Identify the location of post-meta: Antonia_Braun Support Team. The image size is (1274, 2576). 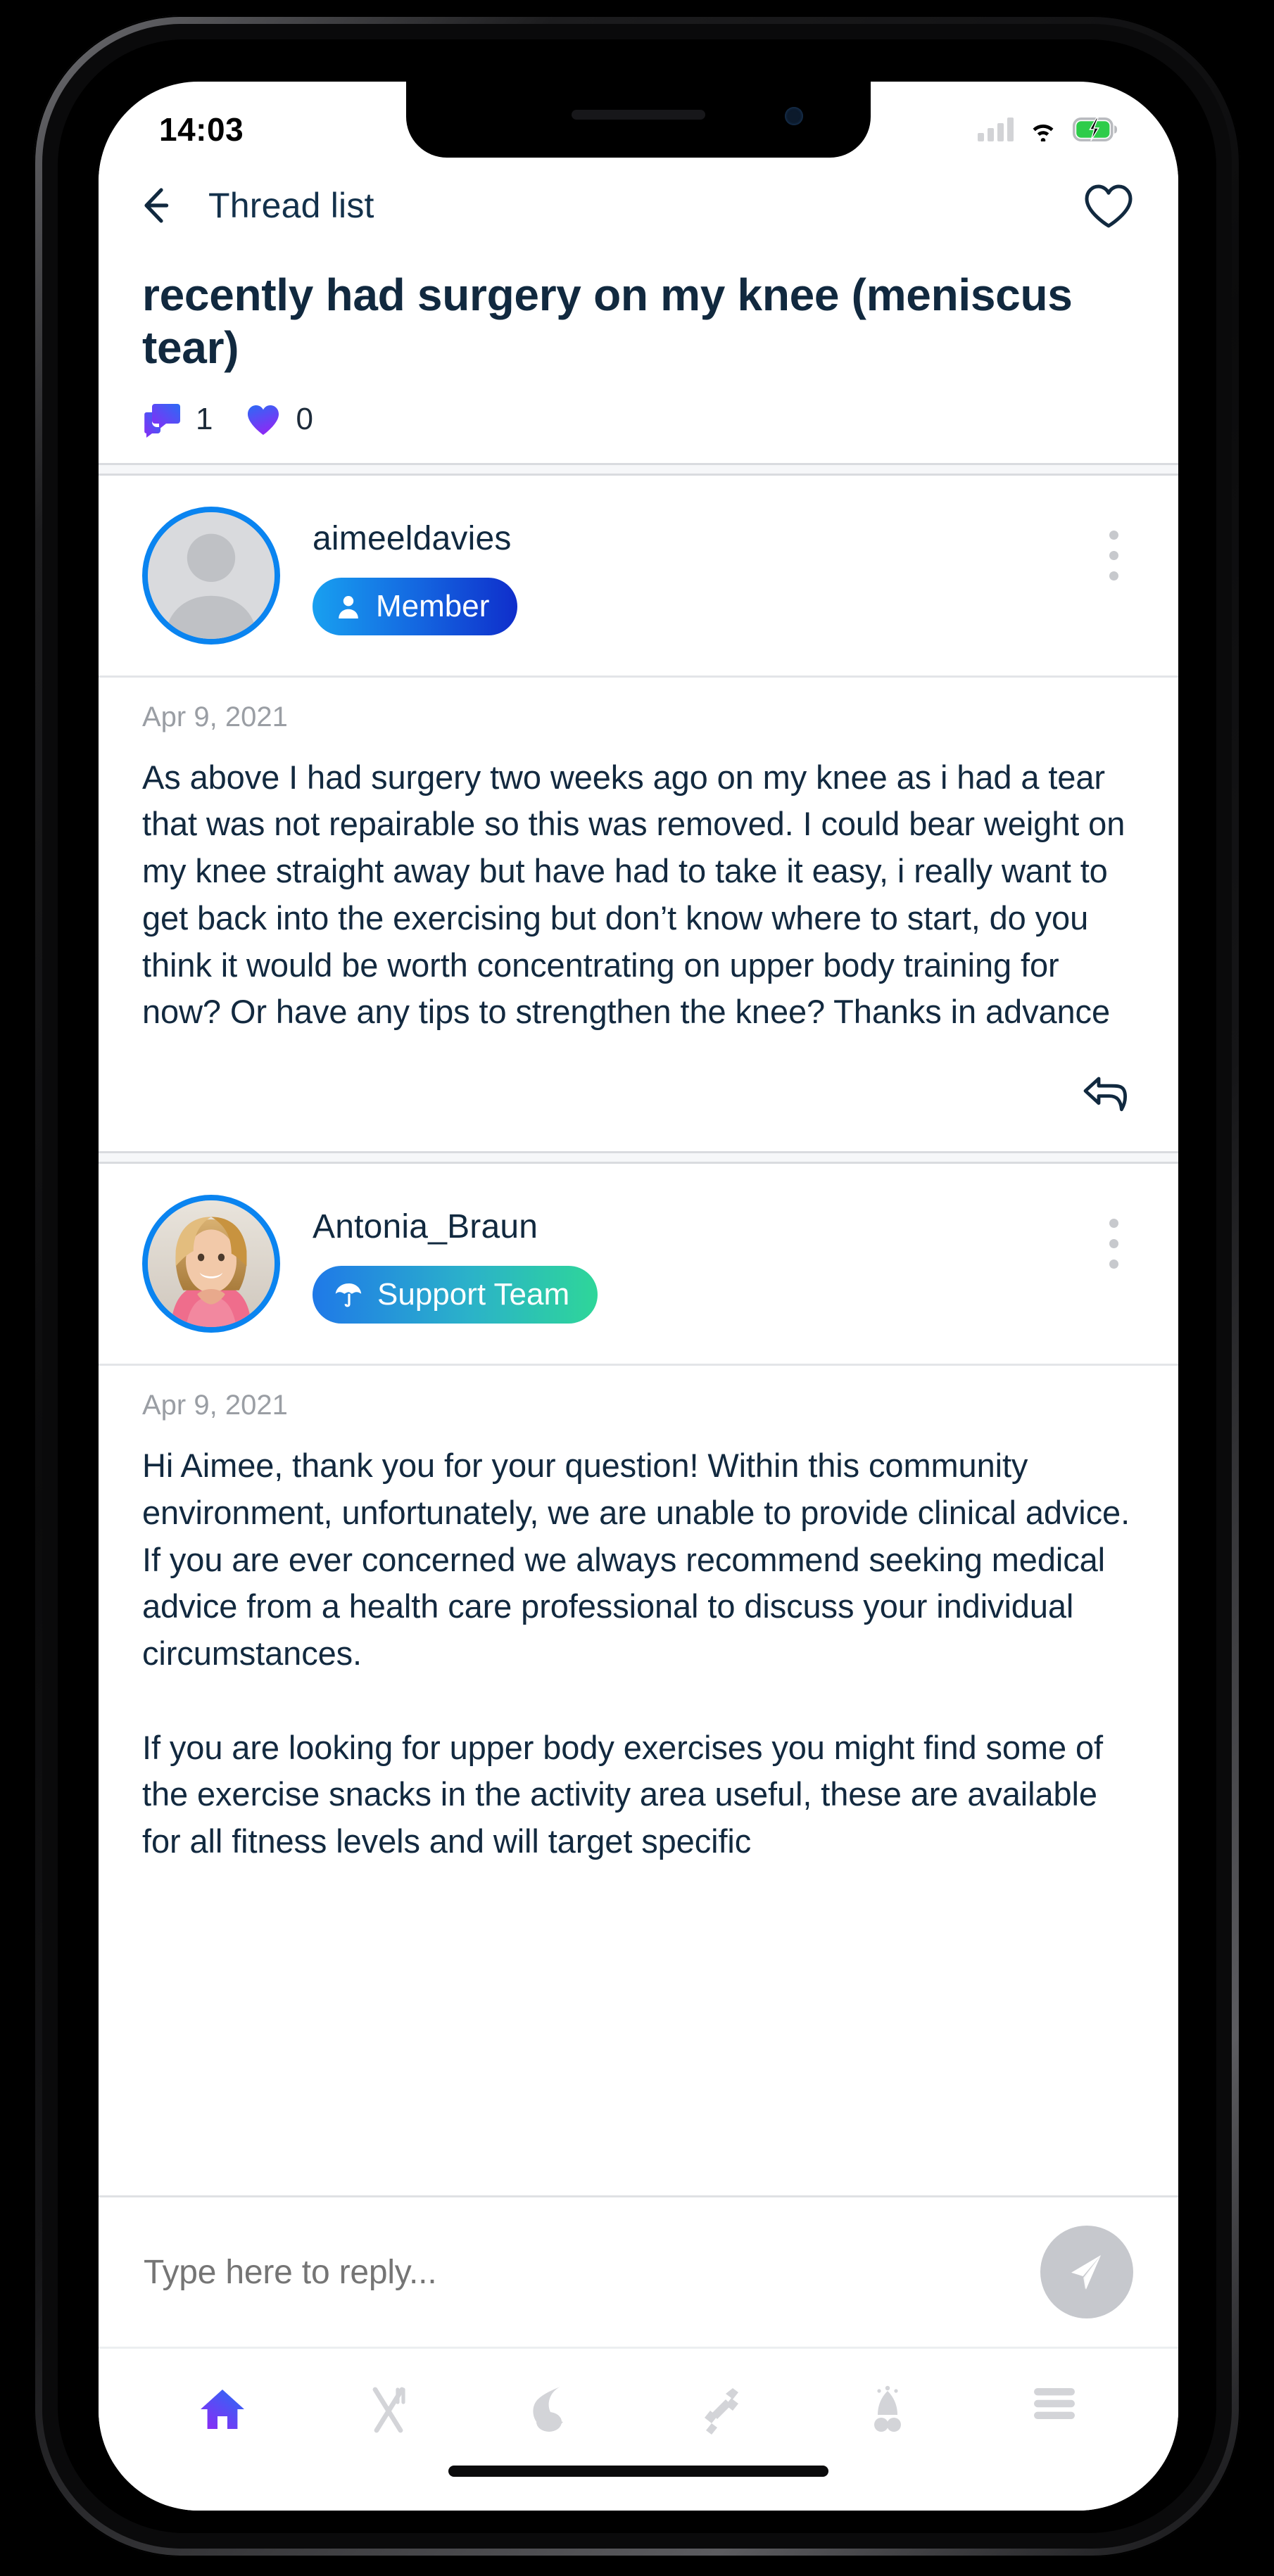
(703, 1259).